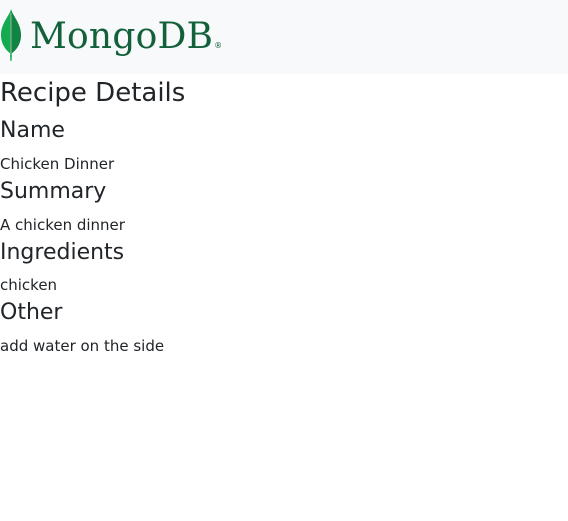 This screenshot has height=521, width=568. Describe the element at coordinates (62, 225) in the screenshot. I see `summary-value: A chicken dinner` at that location.